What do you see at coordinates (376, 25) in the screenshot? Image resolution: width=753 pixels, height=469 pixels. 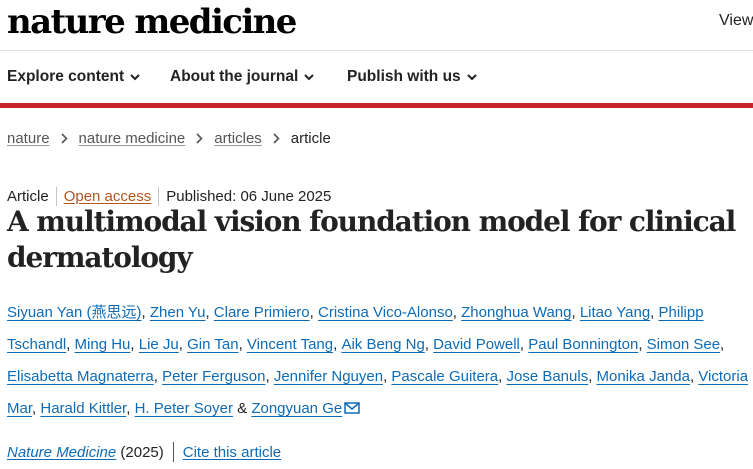 I see `site-header: nature medicine View` at bounding box center [376, 25].